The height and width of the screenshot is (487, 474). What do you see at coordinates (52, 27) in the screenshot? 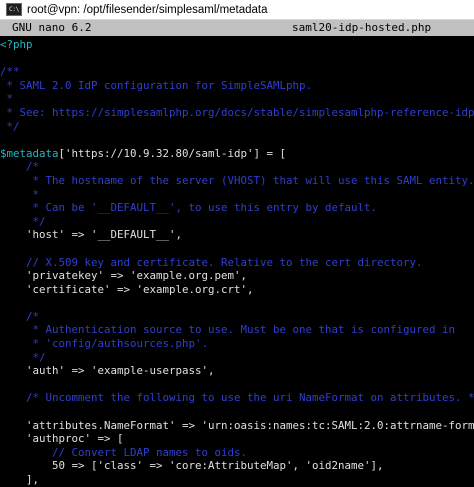
I see `nano-version: GNU nano 6.2` at bounding box center [52, 27].